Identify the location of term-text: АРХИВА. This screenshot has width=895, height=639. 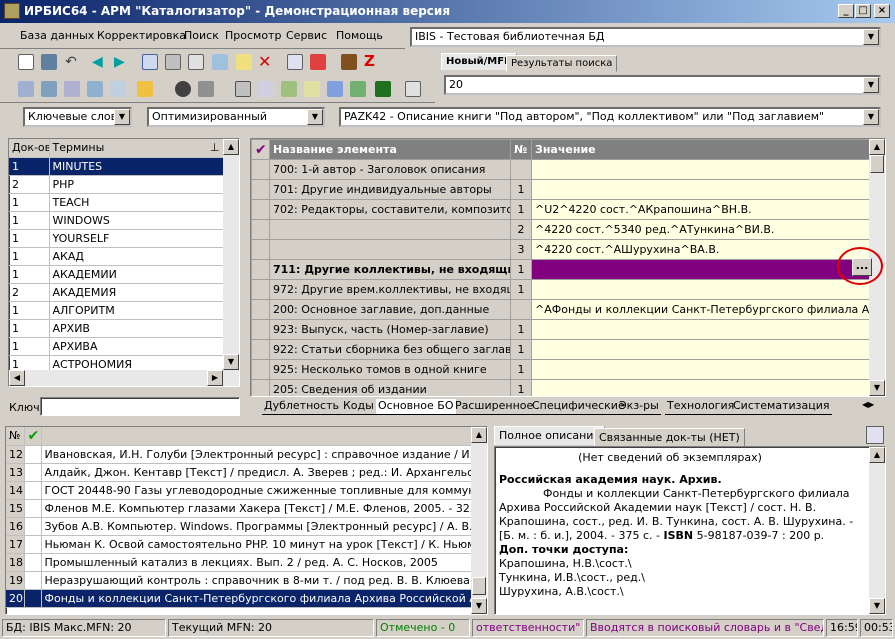
(136, 346).